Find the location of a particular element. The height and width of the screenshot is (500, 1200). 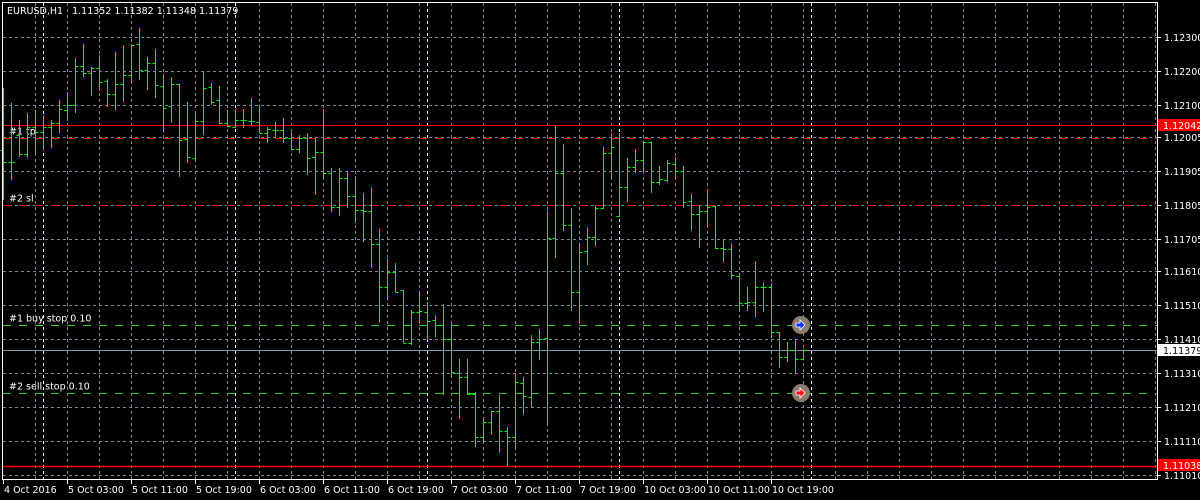

price-label: 1.11905 is located at coordinates (1182, 172).